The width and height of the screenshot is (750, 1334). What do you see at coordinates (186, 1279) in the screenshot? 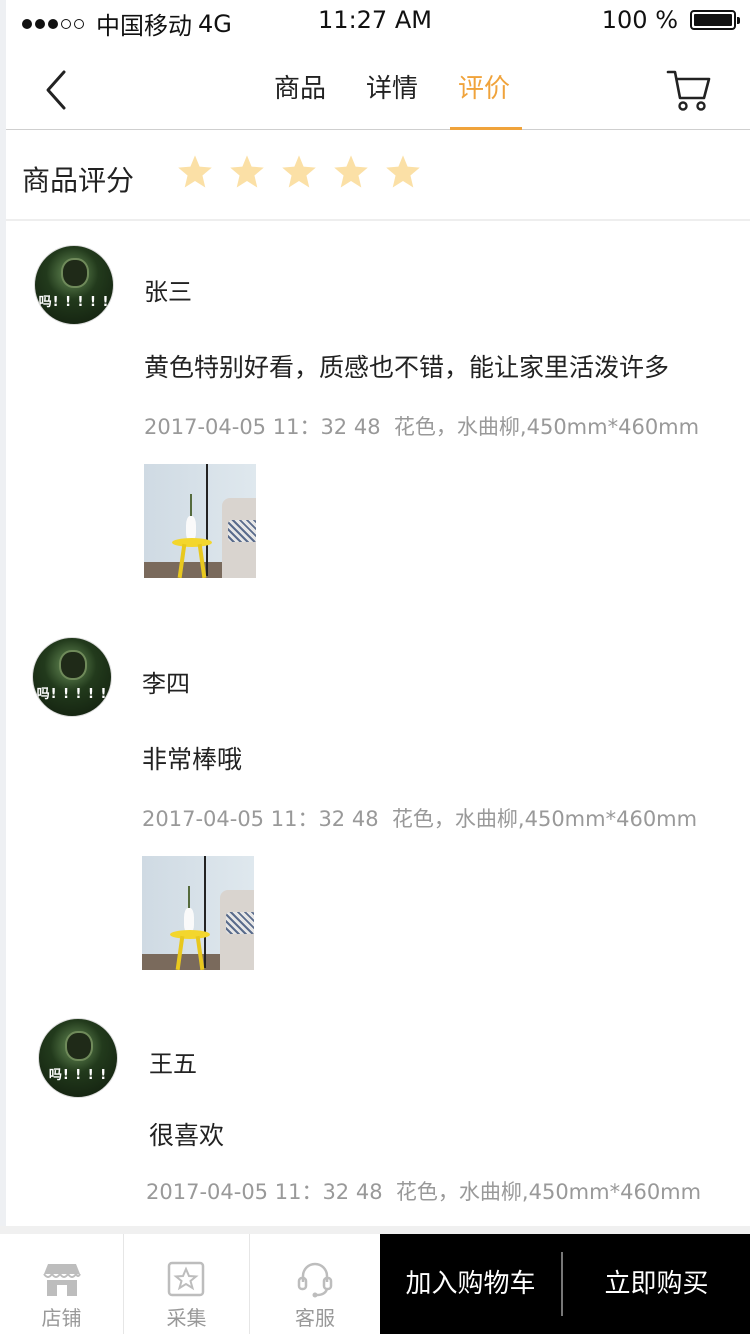
I see `star-box-icon` at bounding box center [186, 1279].